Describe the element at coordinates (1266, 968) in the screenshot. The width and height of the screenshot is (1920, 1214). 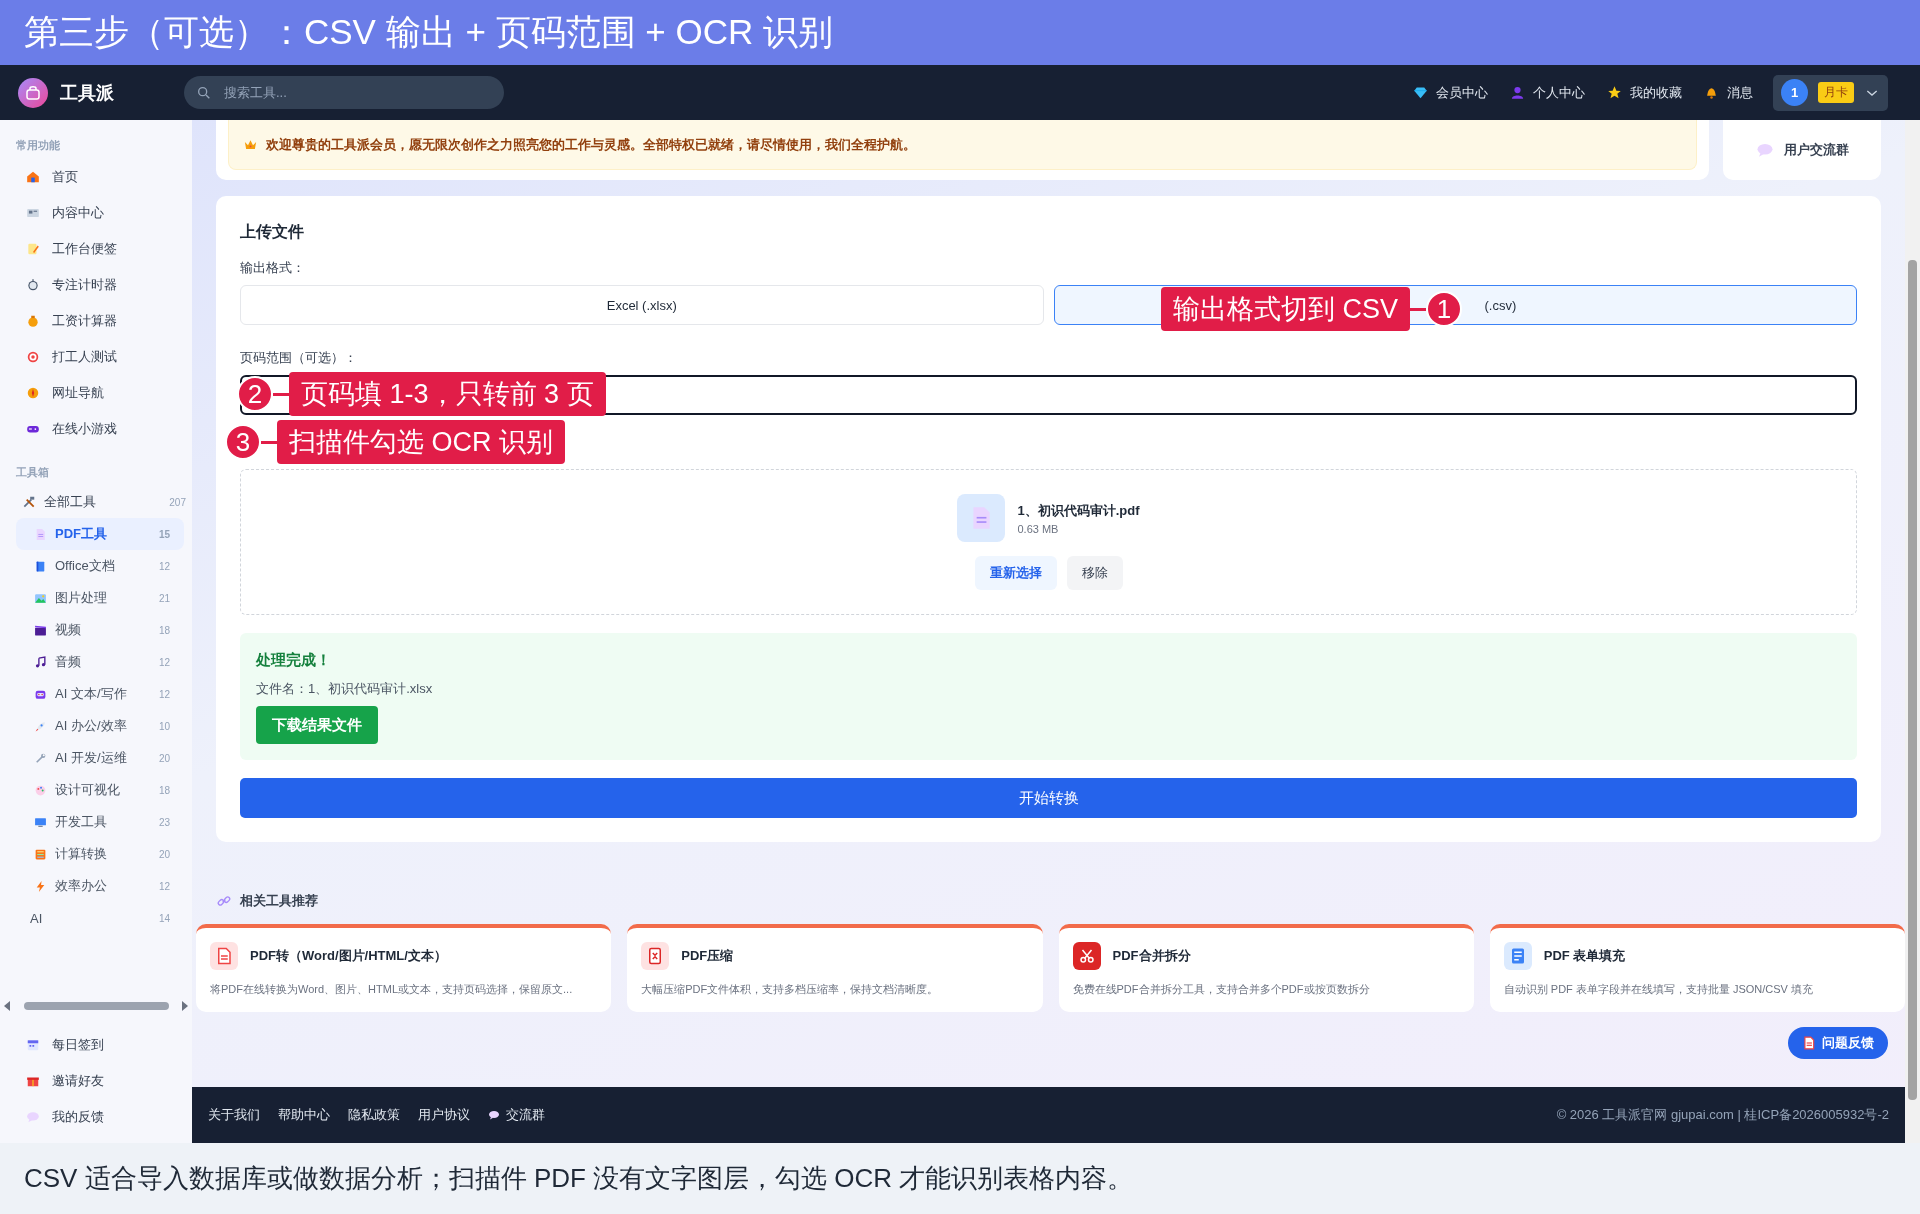
I see `tool-card: PDF合并拆分 免费在线PDF合并拆分工具，支持合并多个PDF或按页数拆分` at that location.